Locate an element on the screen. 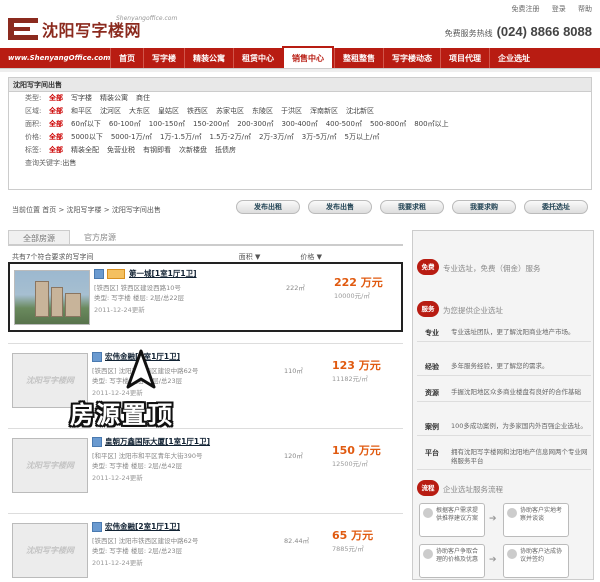 The image size is (600, 582). service-key: 专业 is located at coordinates (432, 333).